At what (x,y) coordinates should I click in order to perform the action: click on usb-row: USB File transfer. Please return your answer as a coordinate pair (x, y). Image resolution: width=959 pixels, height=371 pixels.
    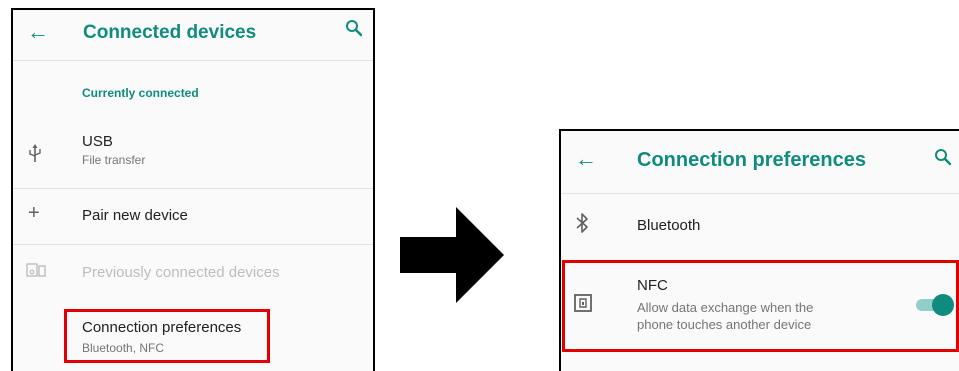
    Looking at the image, I should click on (193, 157).